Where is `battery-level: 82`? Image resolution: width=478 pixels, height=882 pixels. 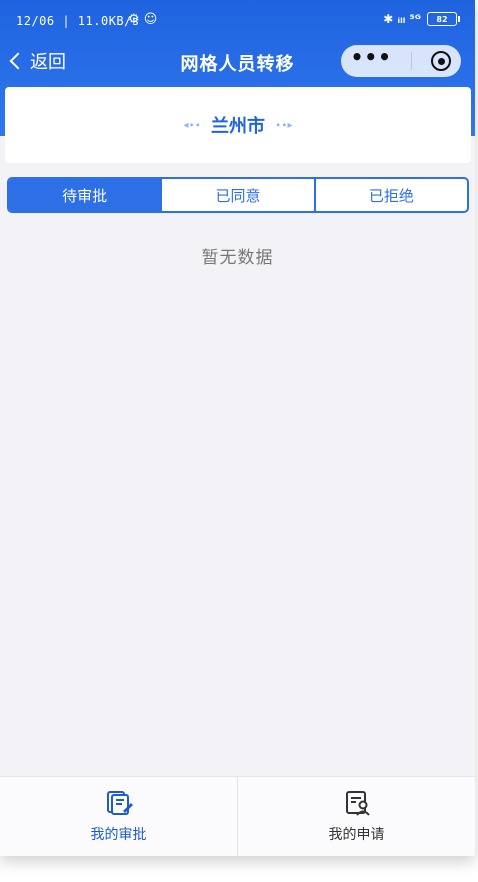 battery-level: 82 is located at coordinates (442, 19).